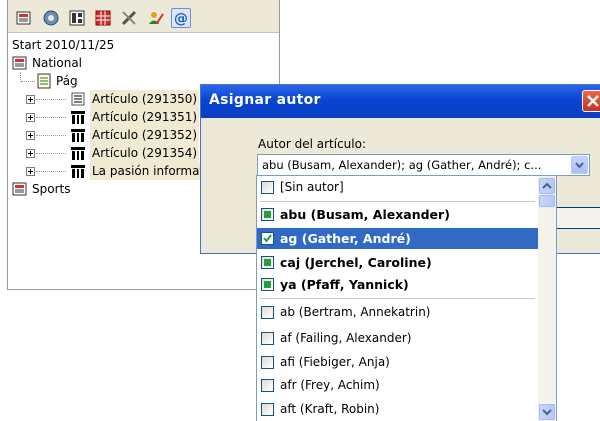  What do you see at coordinates (51, 18) in the screenshot?
I see `gear-icon` at bounding box center [51, 18].